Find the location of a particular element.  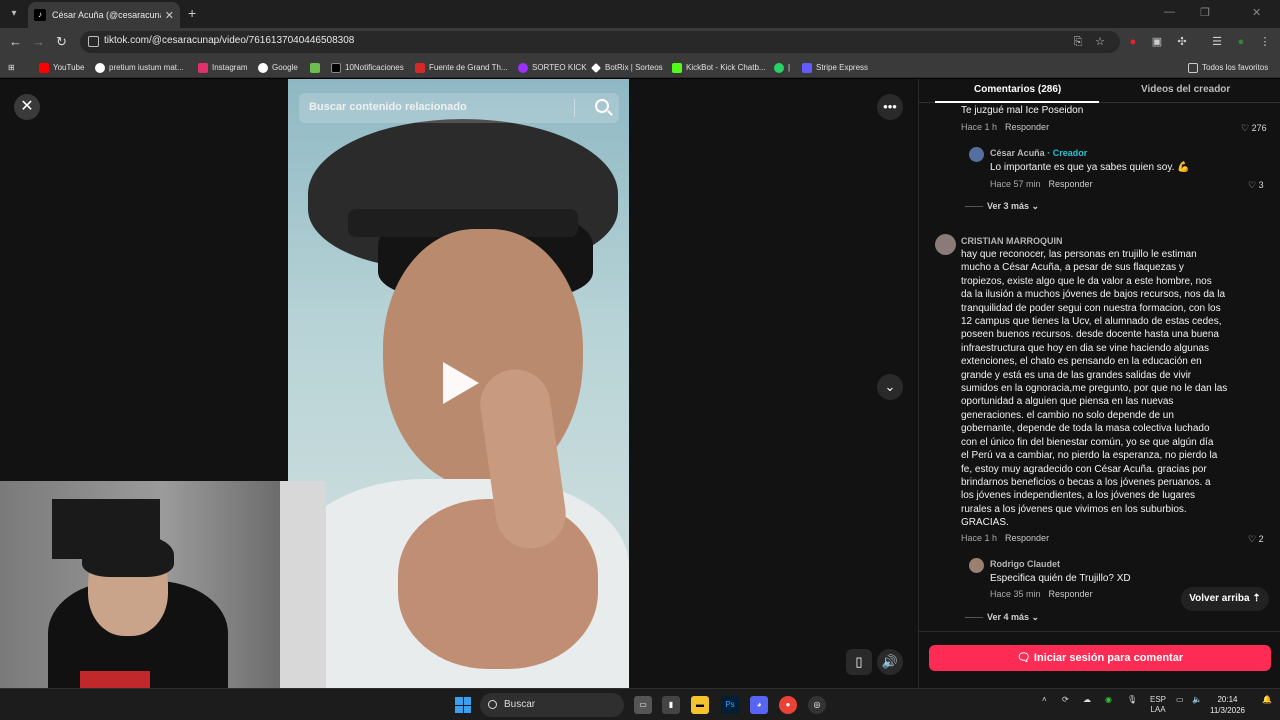

bookmark-sorteo-kick: SORTEO KICK is located at coordinates (552, 67).